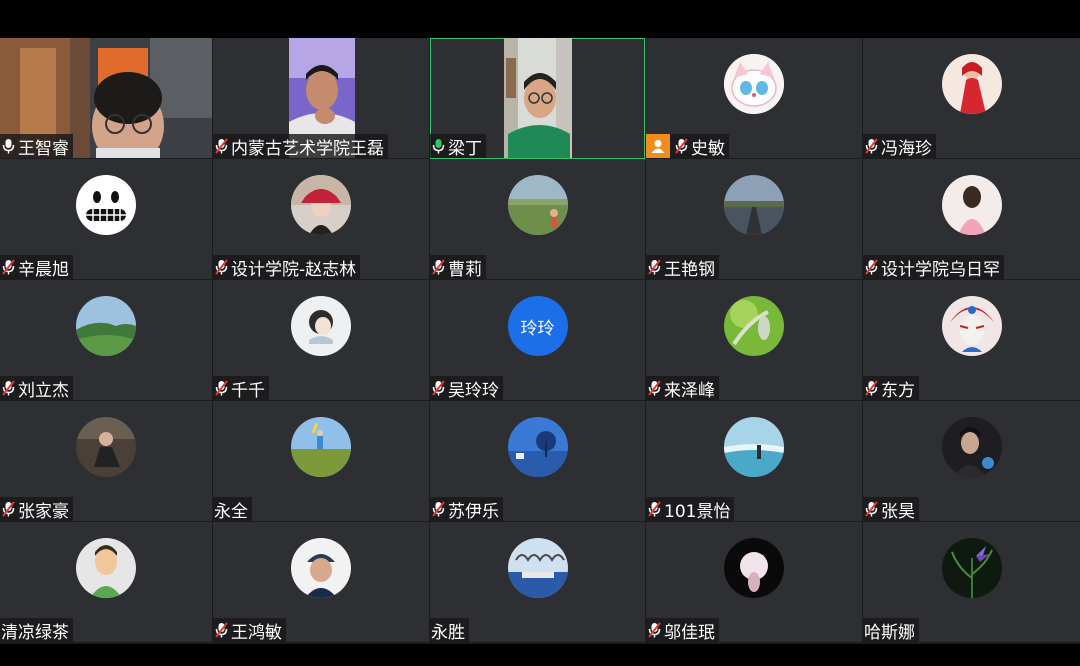  I want to click on participant-name-label: 设计学院乌日罕, so click(933, 267).